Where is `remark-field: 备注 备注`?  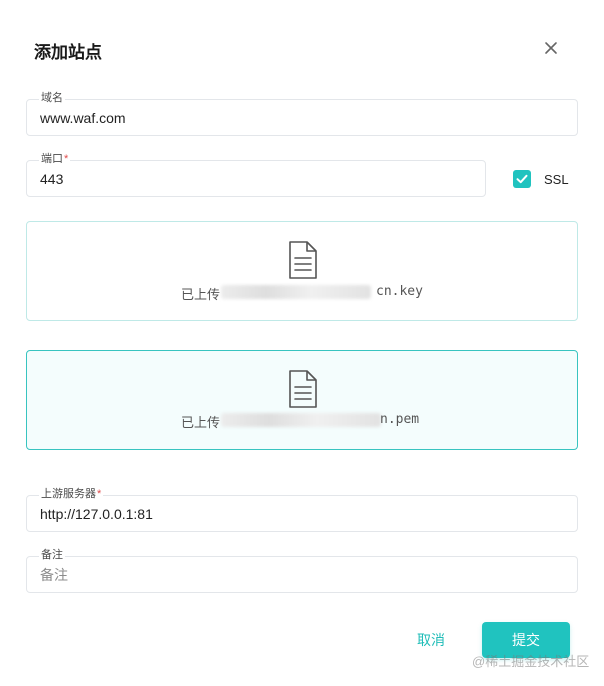
remark-field: 备注 备注 is located at coordinates (302, 570).